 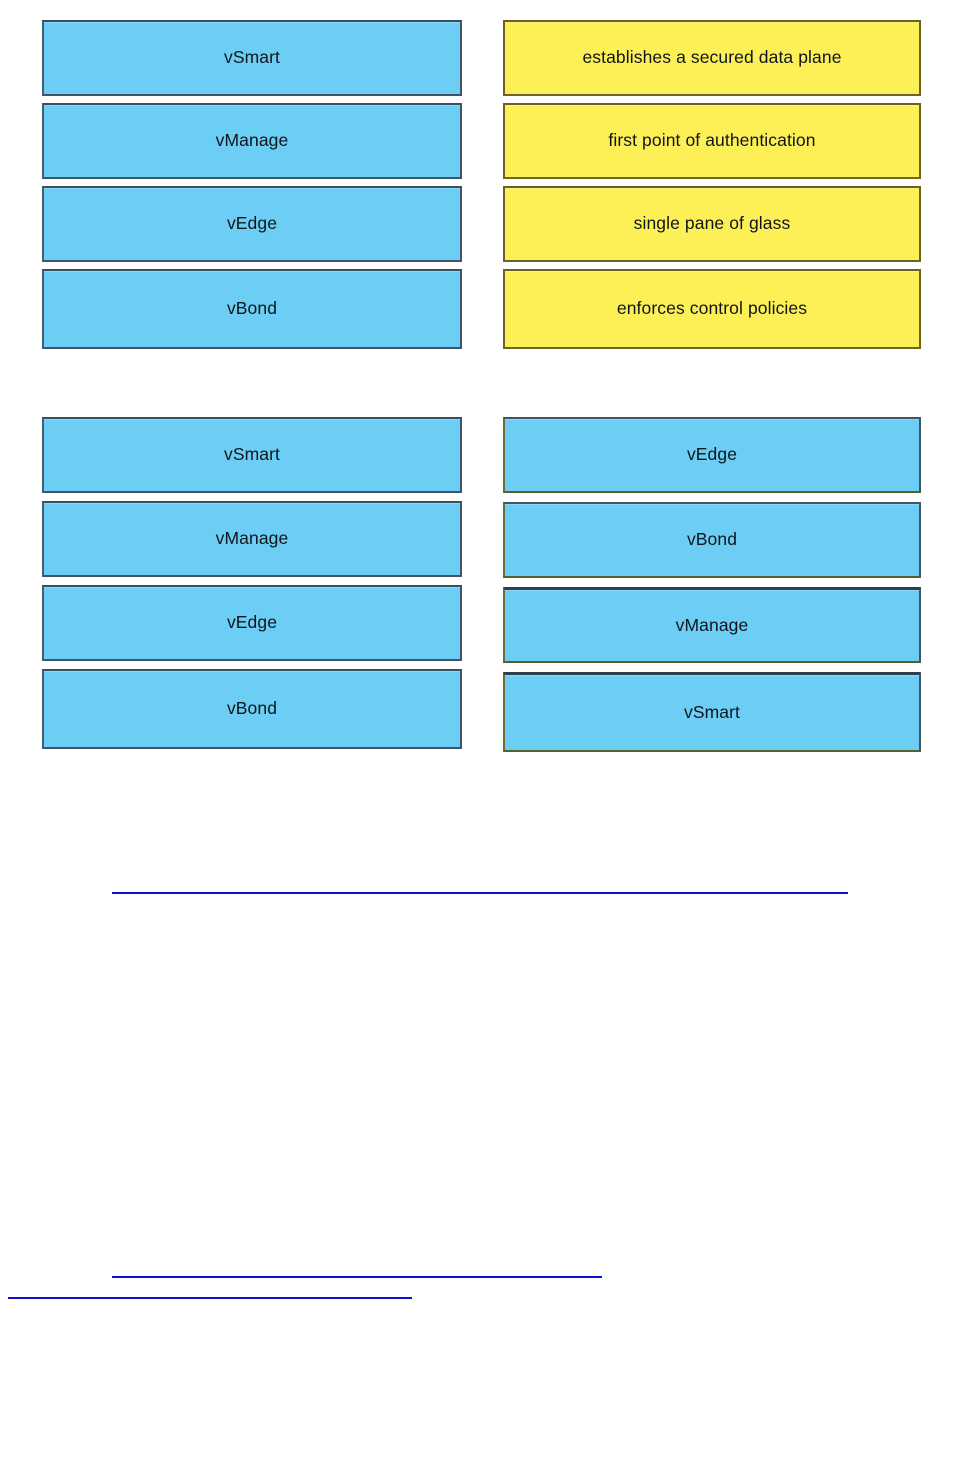 I want to click on answer-tile-label: vSmart, so click(x=712, y=711).